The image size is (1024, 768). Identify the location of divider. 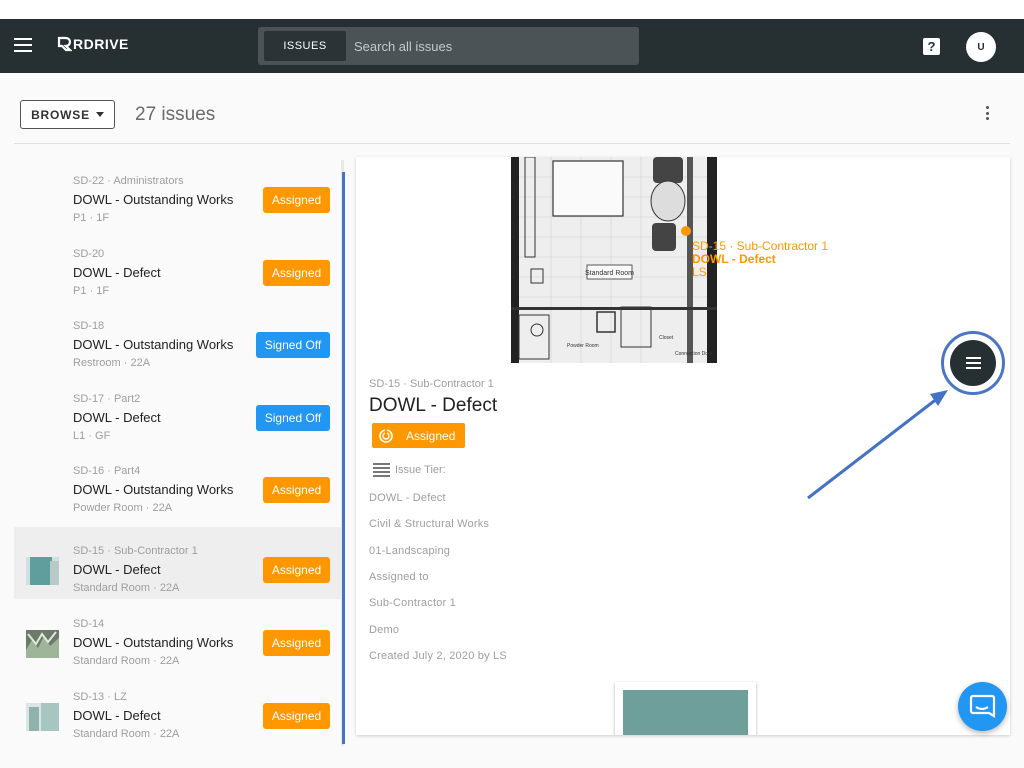
(512, 143).